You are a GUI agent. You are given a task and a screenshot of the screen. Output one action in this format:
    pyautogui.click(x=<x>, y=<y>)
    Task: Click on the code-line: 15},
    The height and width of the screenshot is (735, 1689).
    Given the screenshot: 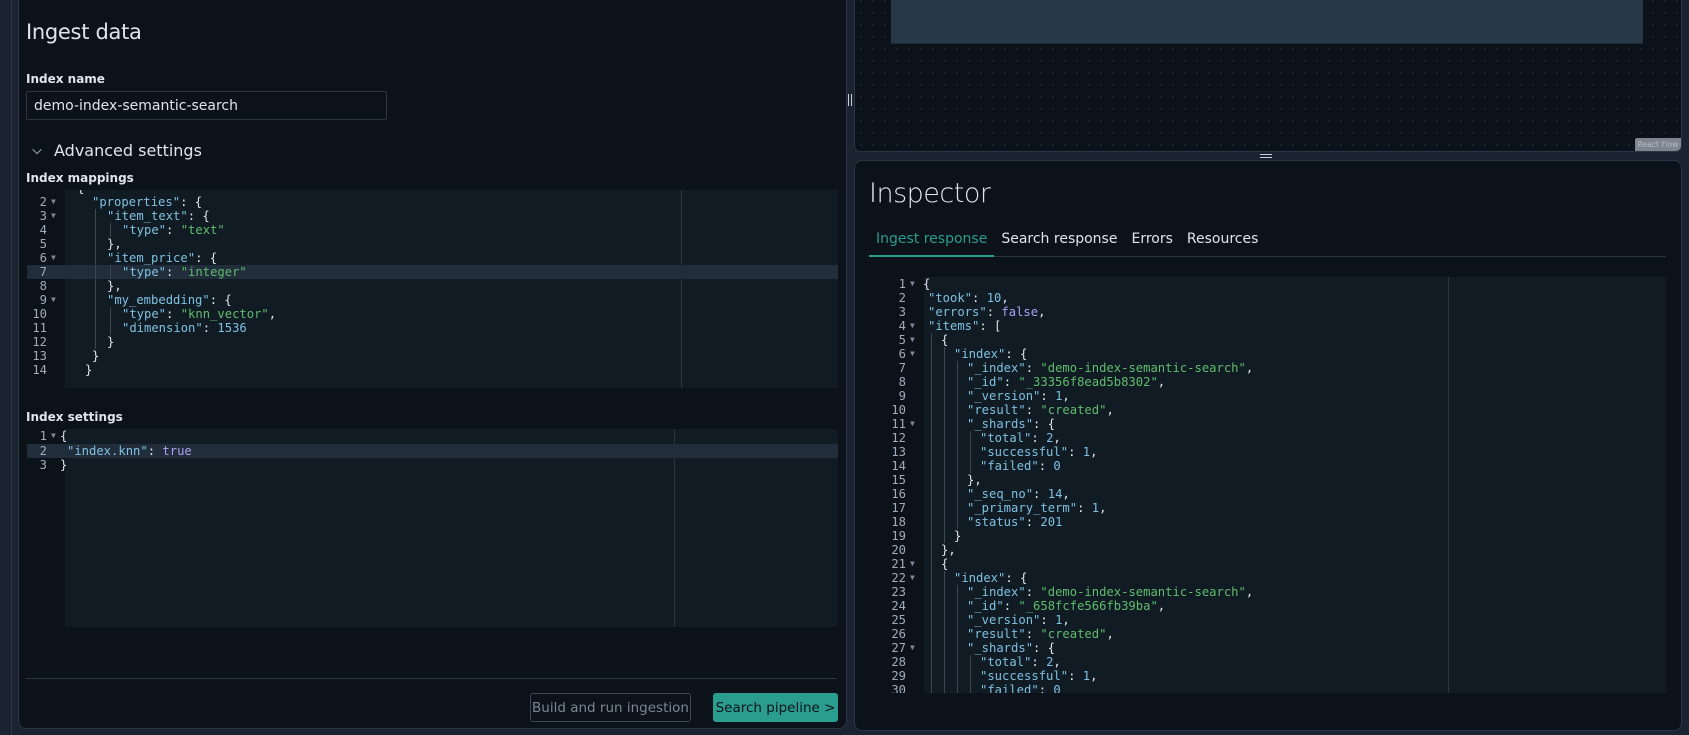 What is the action you would take?
    pyautogui.click(x=1268, y=480)
    